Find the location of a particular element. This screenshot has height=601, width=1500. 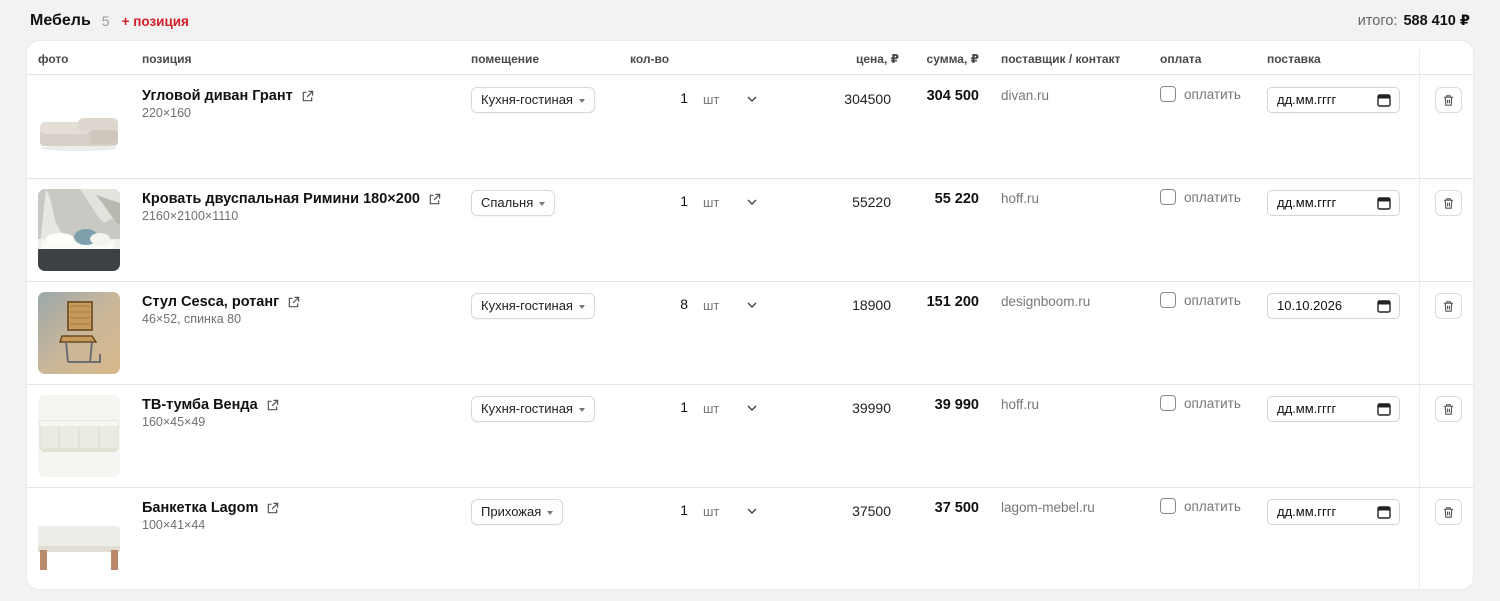

price-input: 55220 is located at coordinates (849, 202).